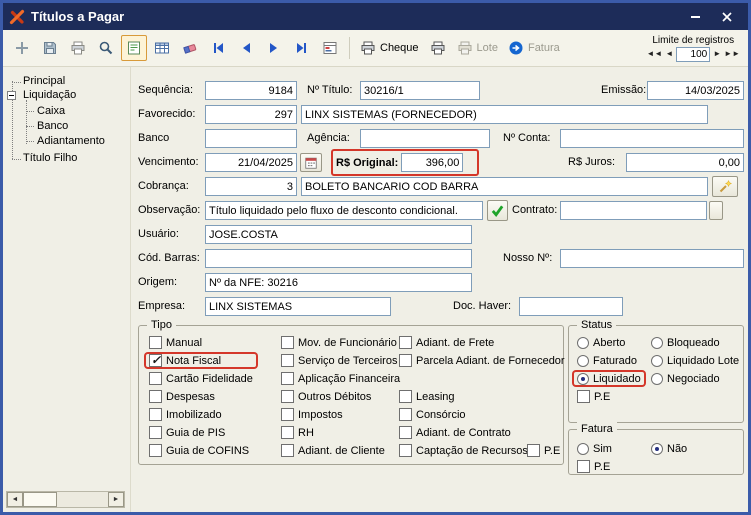 This screenshot has width=751, height=515. What do you see at coordinates (274, 48) in the screenshot?
I see `nav-next-button` at bounding box center [274, 48].